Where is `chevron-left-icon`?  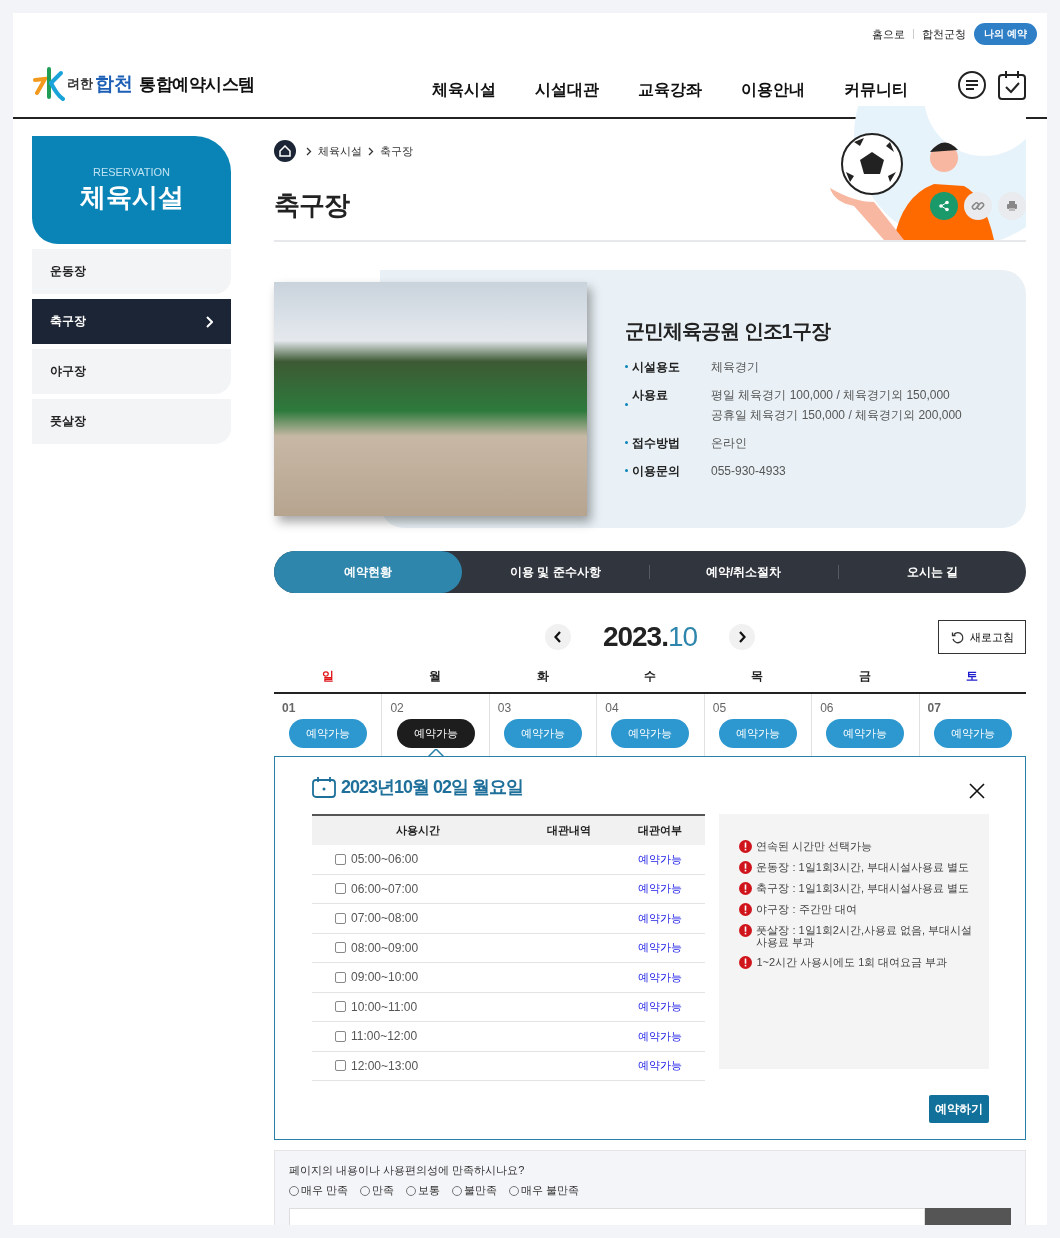 chevron-left-icon is located at coordinates (557, 637).